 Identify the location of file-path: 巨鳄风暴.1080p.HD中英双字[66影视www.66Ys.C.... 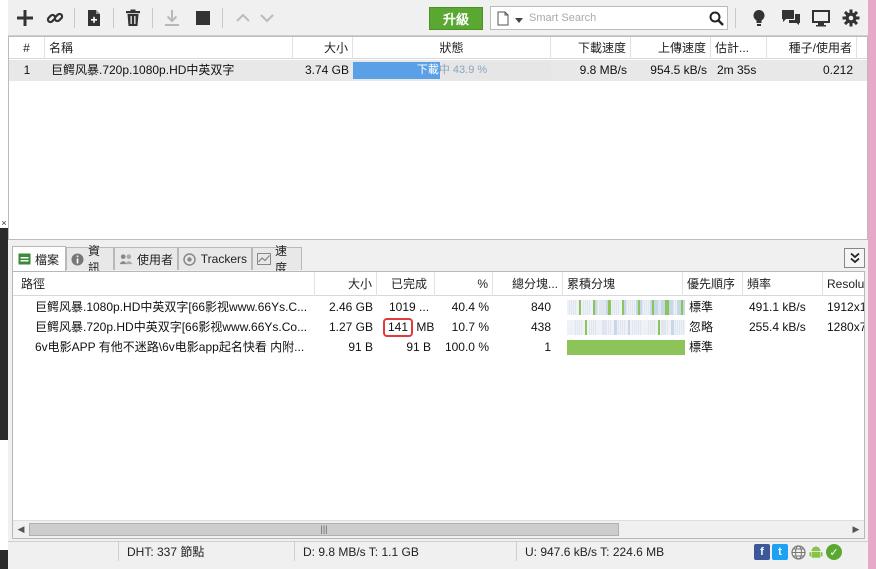
(171, 307).